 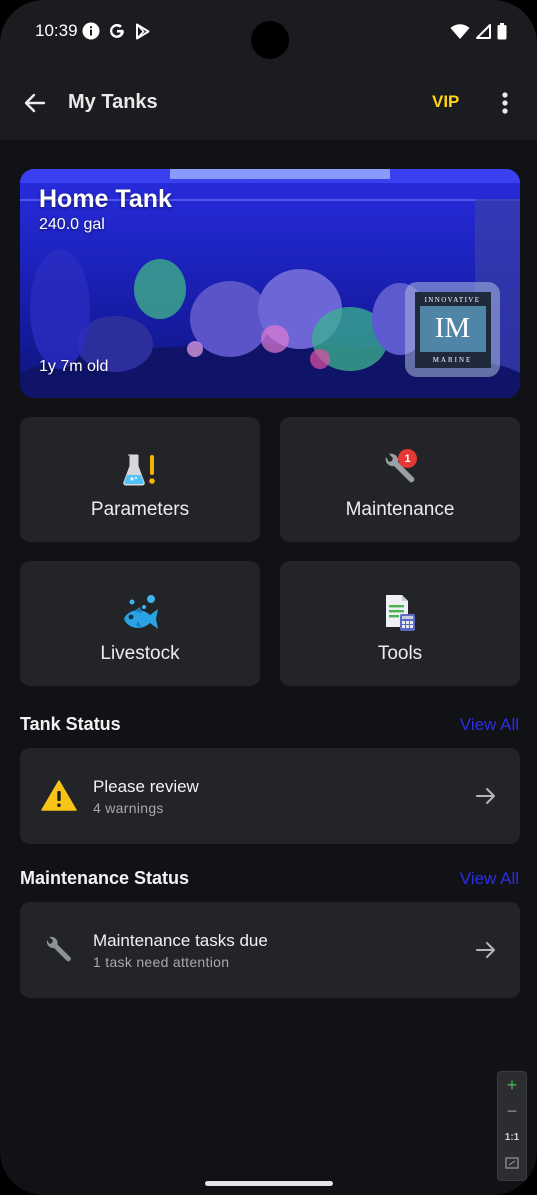 I want to click on tile-parameters: Parameters, so click(x=140, y=479).